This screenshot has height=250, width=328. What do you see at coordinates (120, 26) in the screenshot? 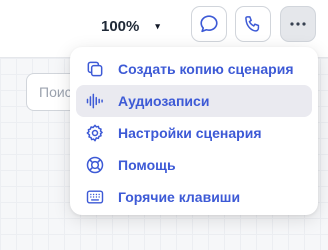
I see `zoom-value: 100%` at bounding box center [120, 26].